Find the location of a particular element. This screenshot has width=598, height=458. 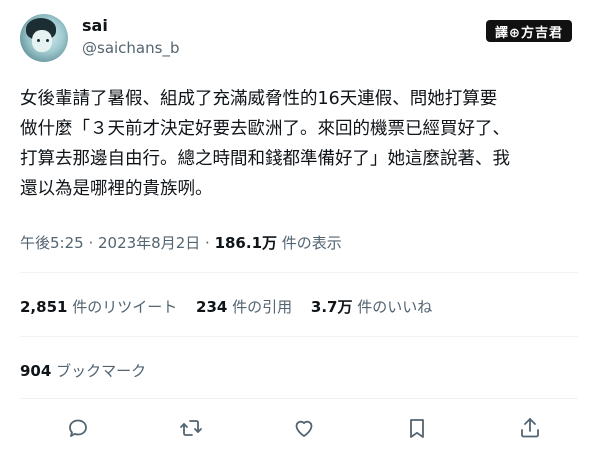

reply-button is located at coordinates (78, 428).